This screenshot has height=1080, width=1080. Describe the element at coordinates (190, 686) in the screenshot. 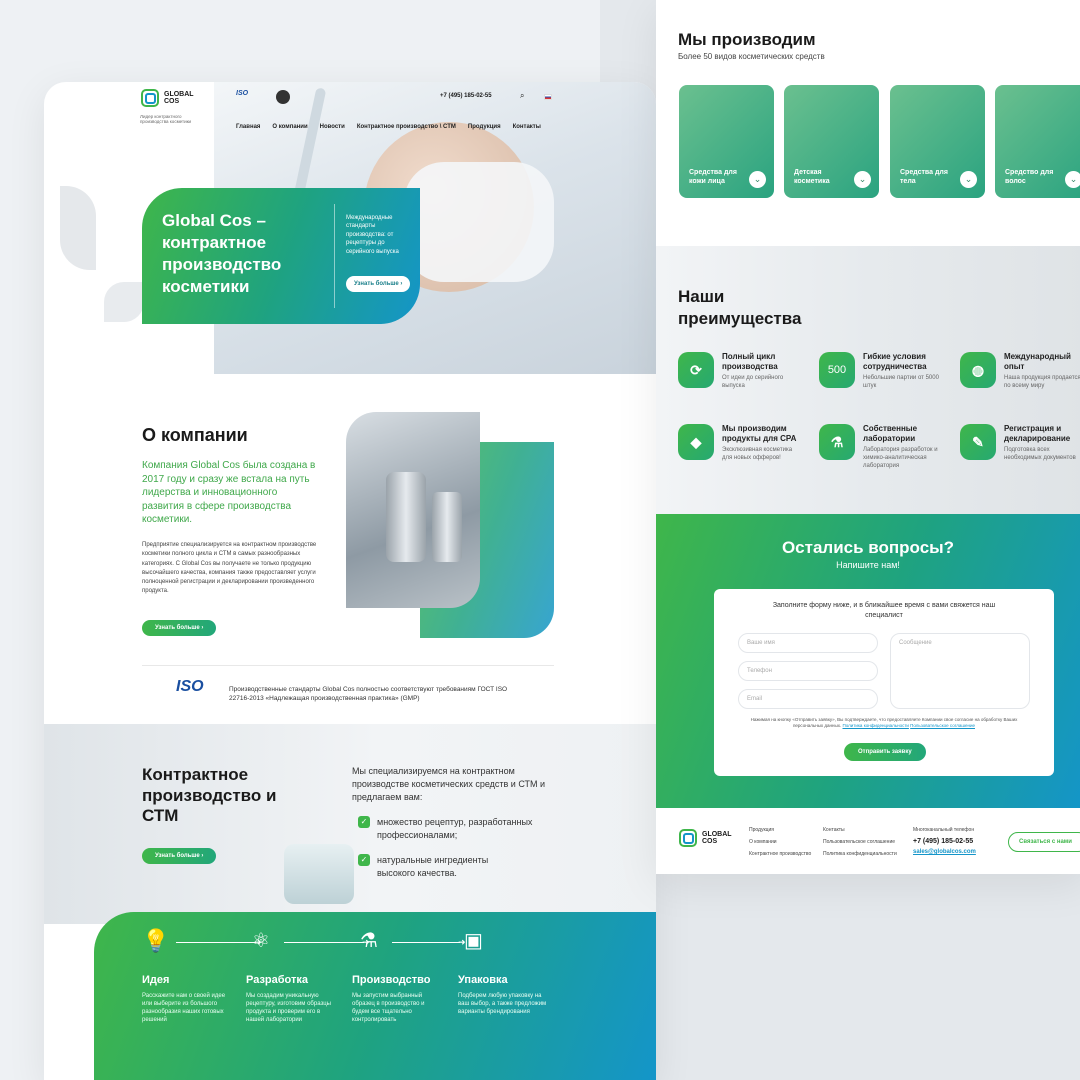

I see `iso-logo: ISO` at that location.